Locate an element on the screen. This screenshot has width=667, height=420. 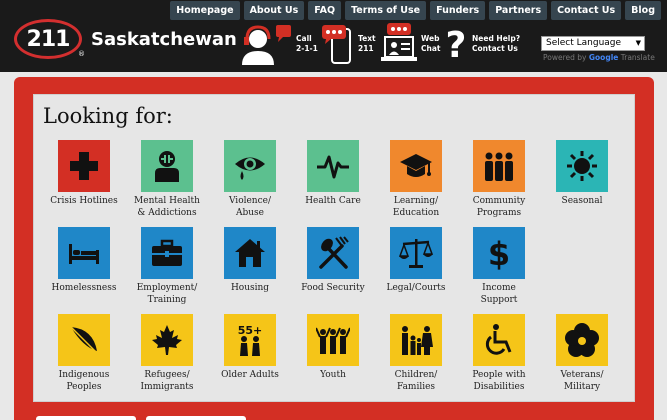
category-older-adults: 55+ Older Adults is located at coordinates (250, 347).